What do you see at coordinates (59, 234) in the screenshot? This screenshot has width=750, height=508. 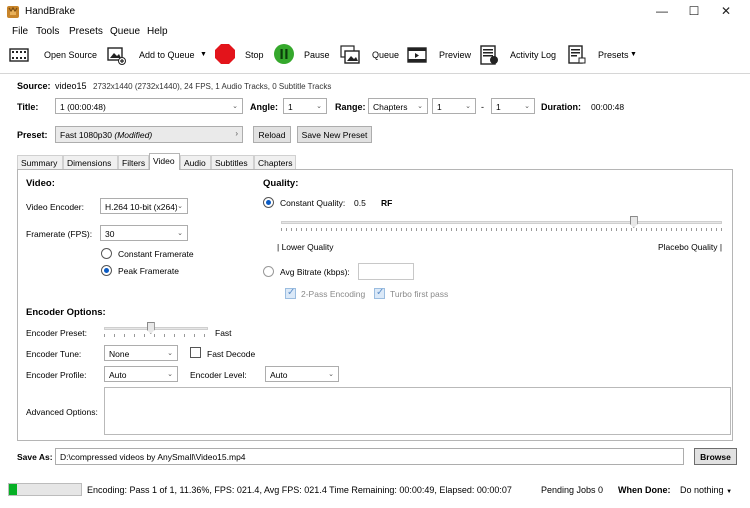 I see `framerate-label: Framerate (FPS):` at bounding box center [59, 234].